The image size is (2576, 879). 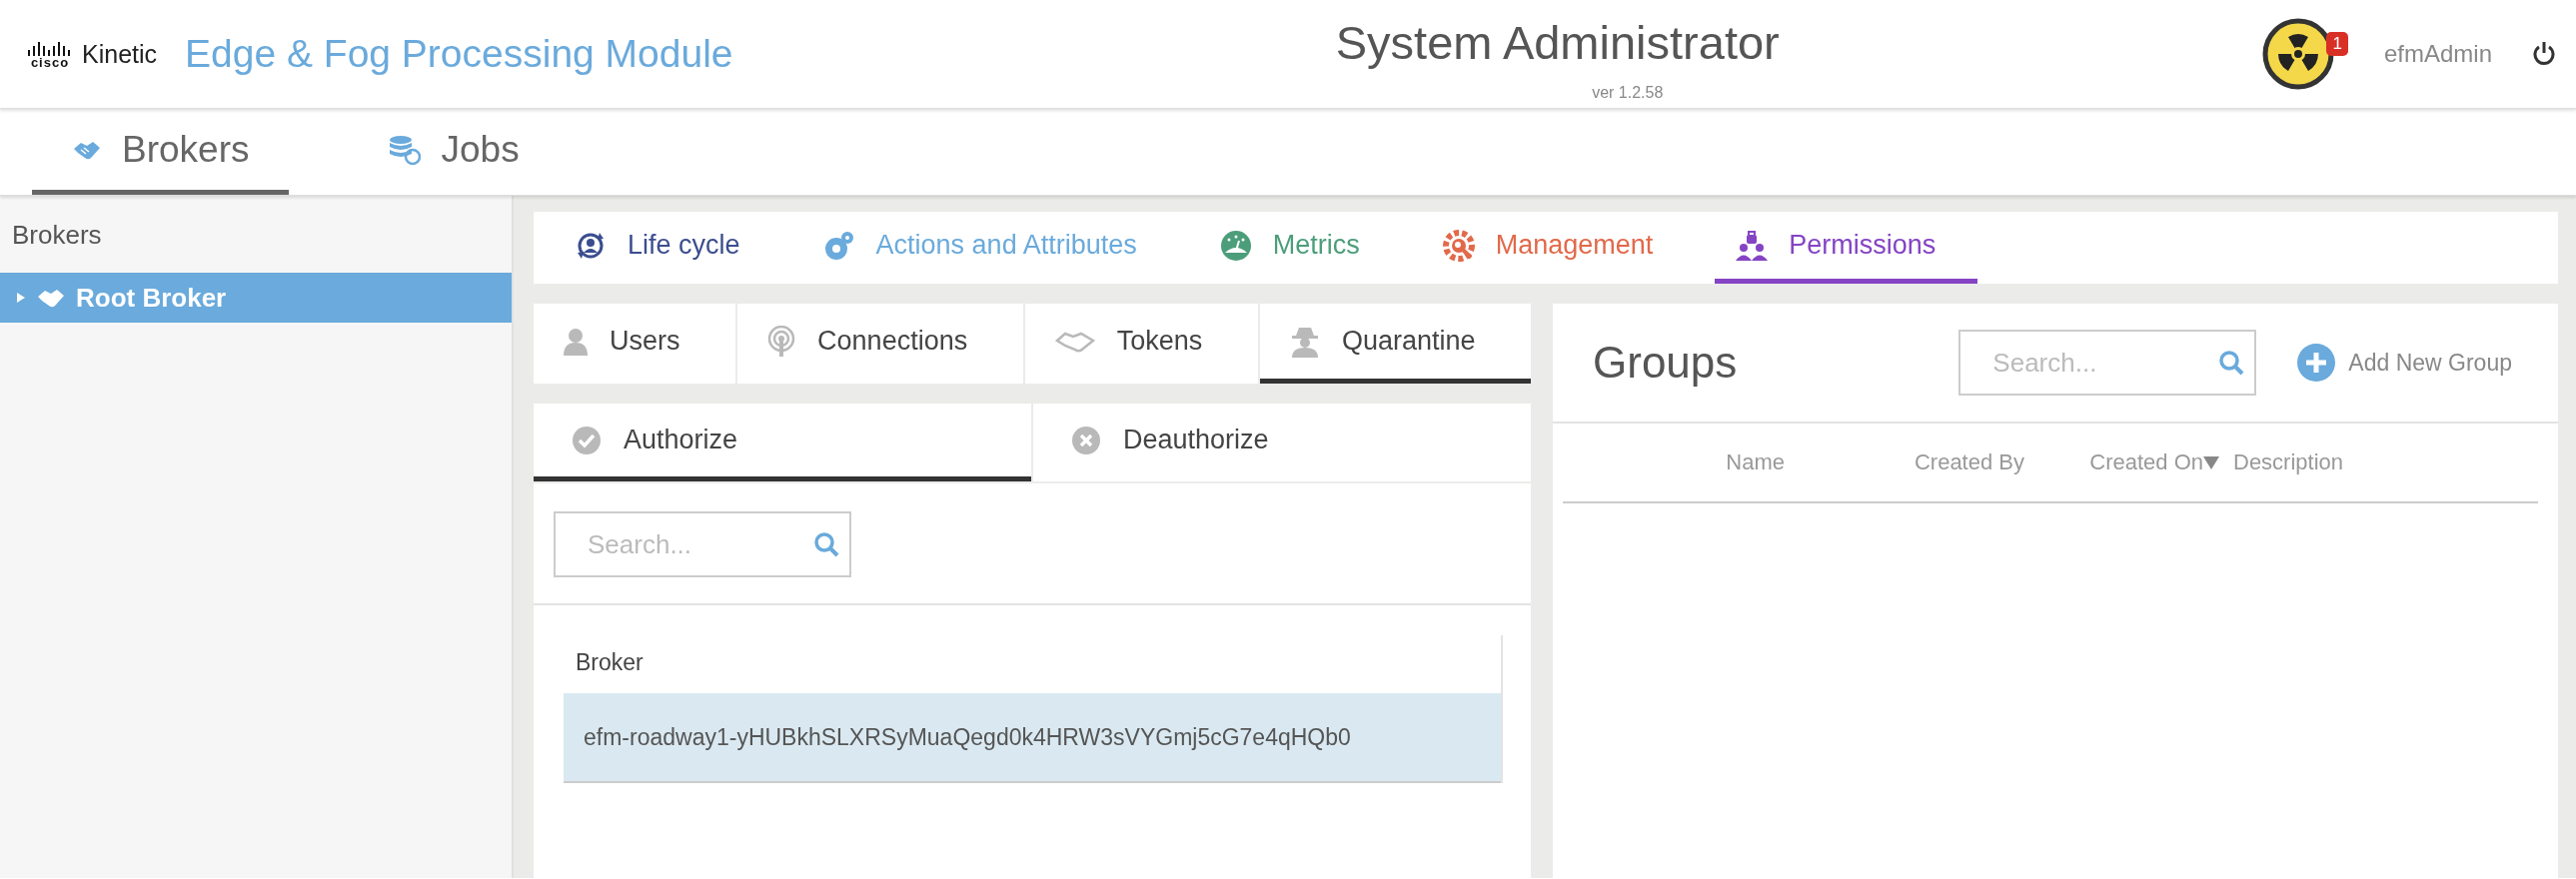 What do you see at coordinates (635, 344) in the screenshot?
I see `permission-tab: Users` at bounding box center [635, 344].